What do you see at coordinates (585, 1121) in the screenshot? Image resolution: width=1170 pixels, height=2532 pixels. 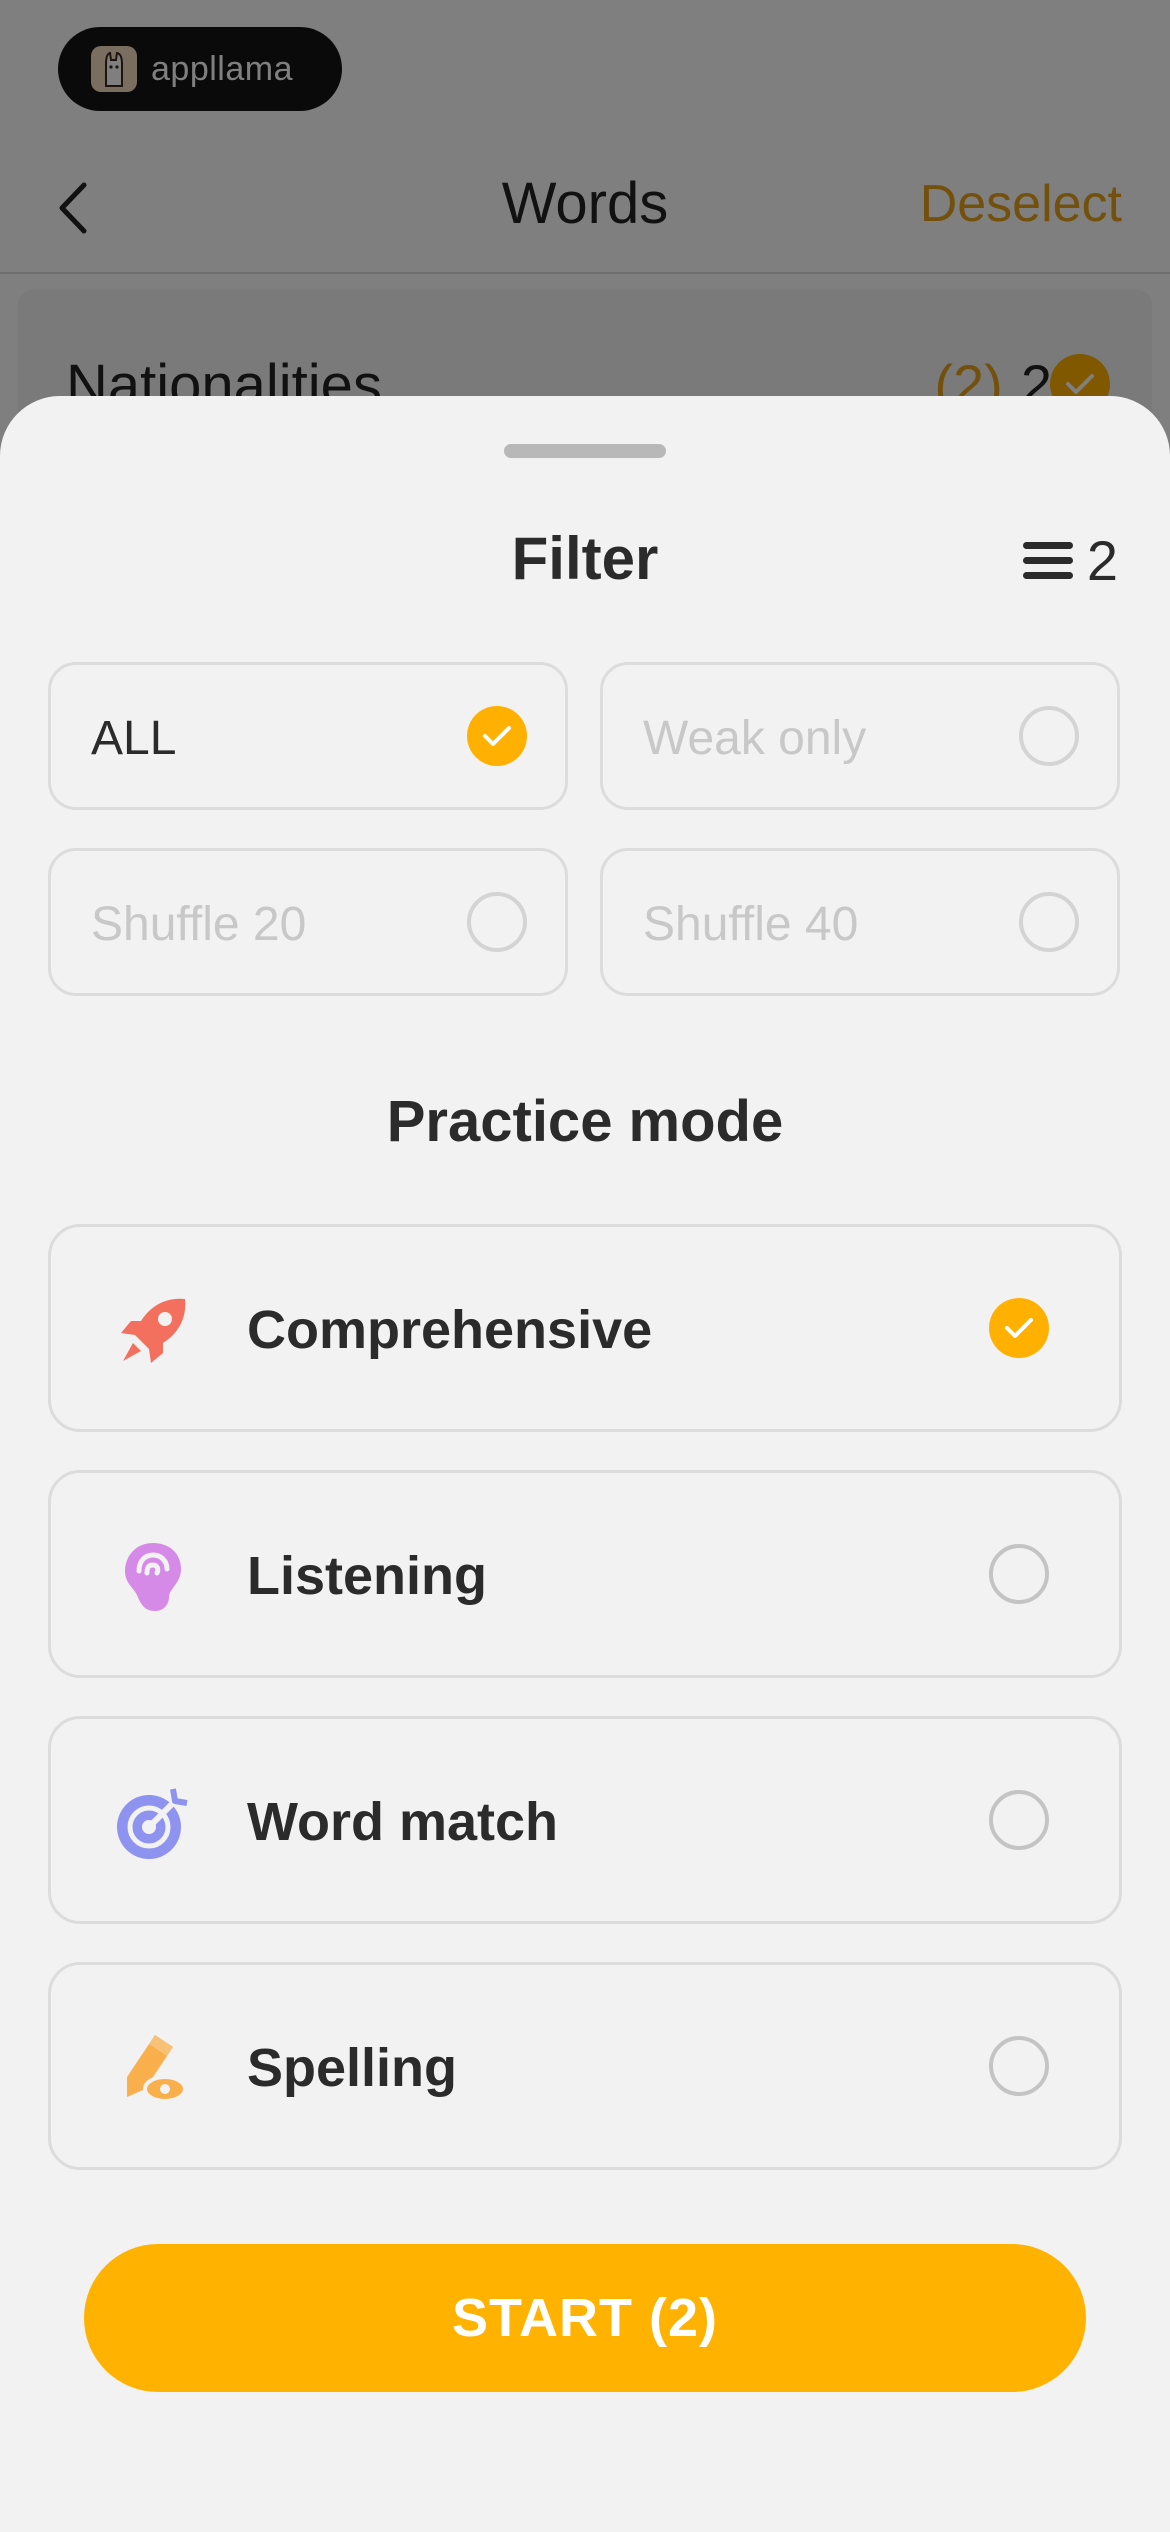 I see `practice-mode-title: Practice mode` at bounding box center [585, 1121].